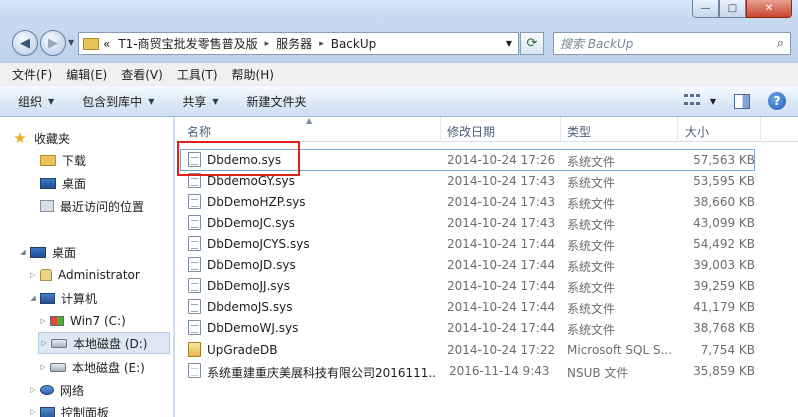 The width and height of the screenshot is (798, 417). I want to click on address-dropdown-icon: ▼, so click(509, 43).